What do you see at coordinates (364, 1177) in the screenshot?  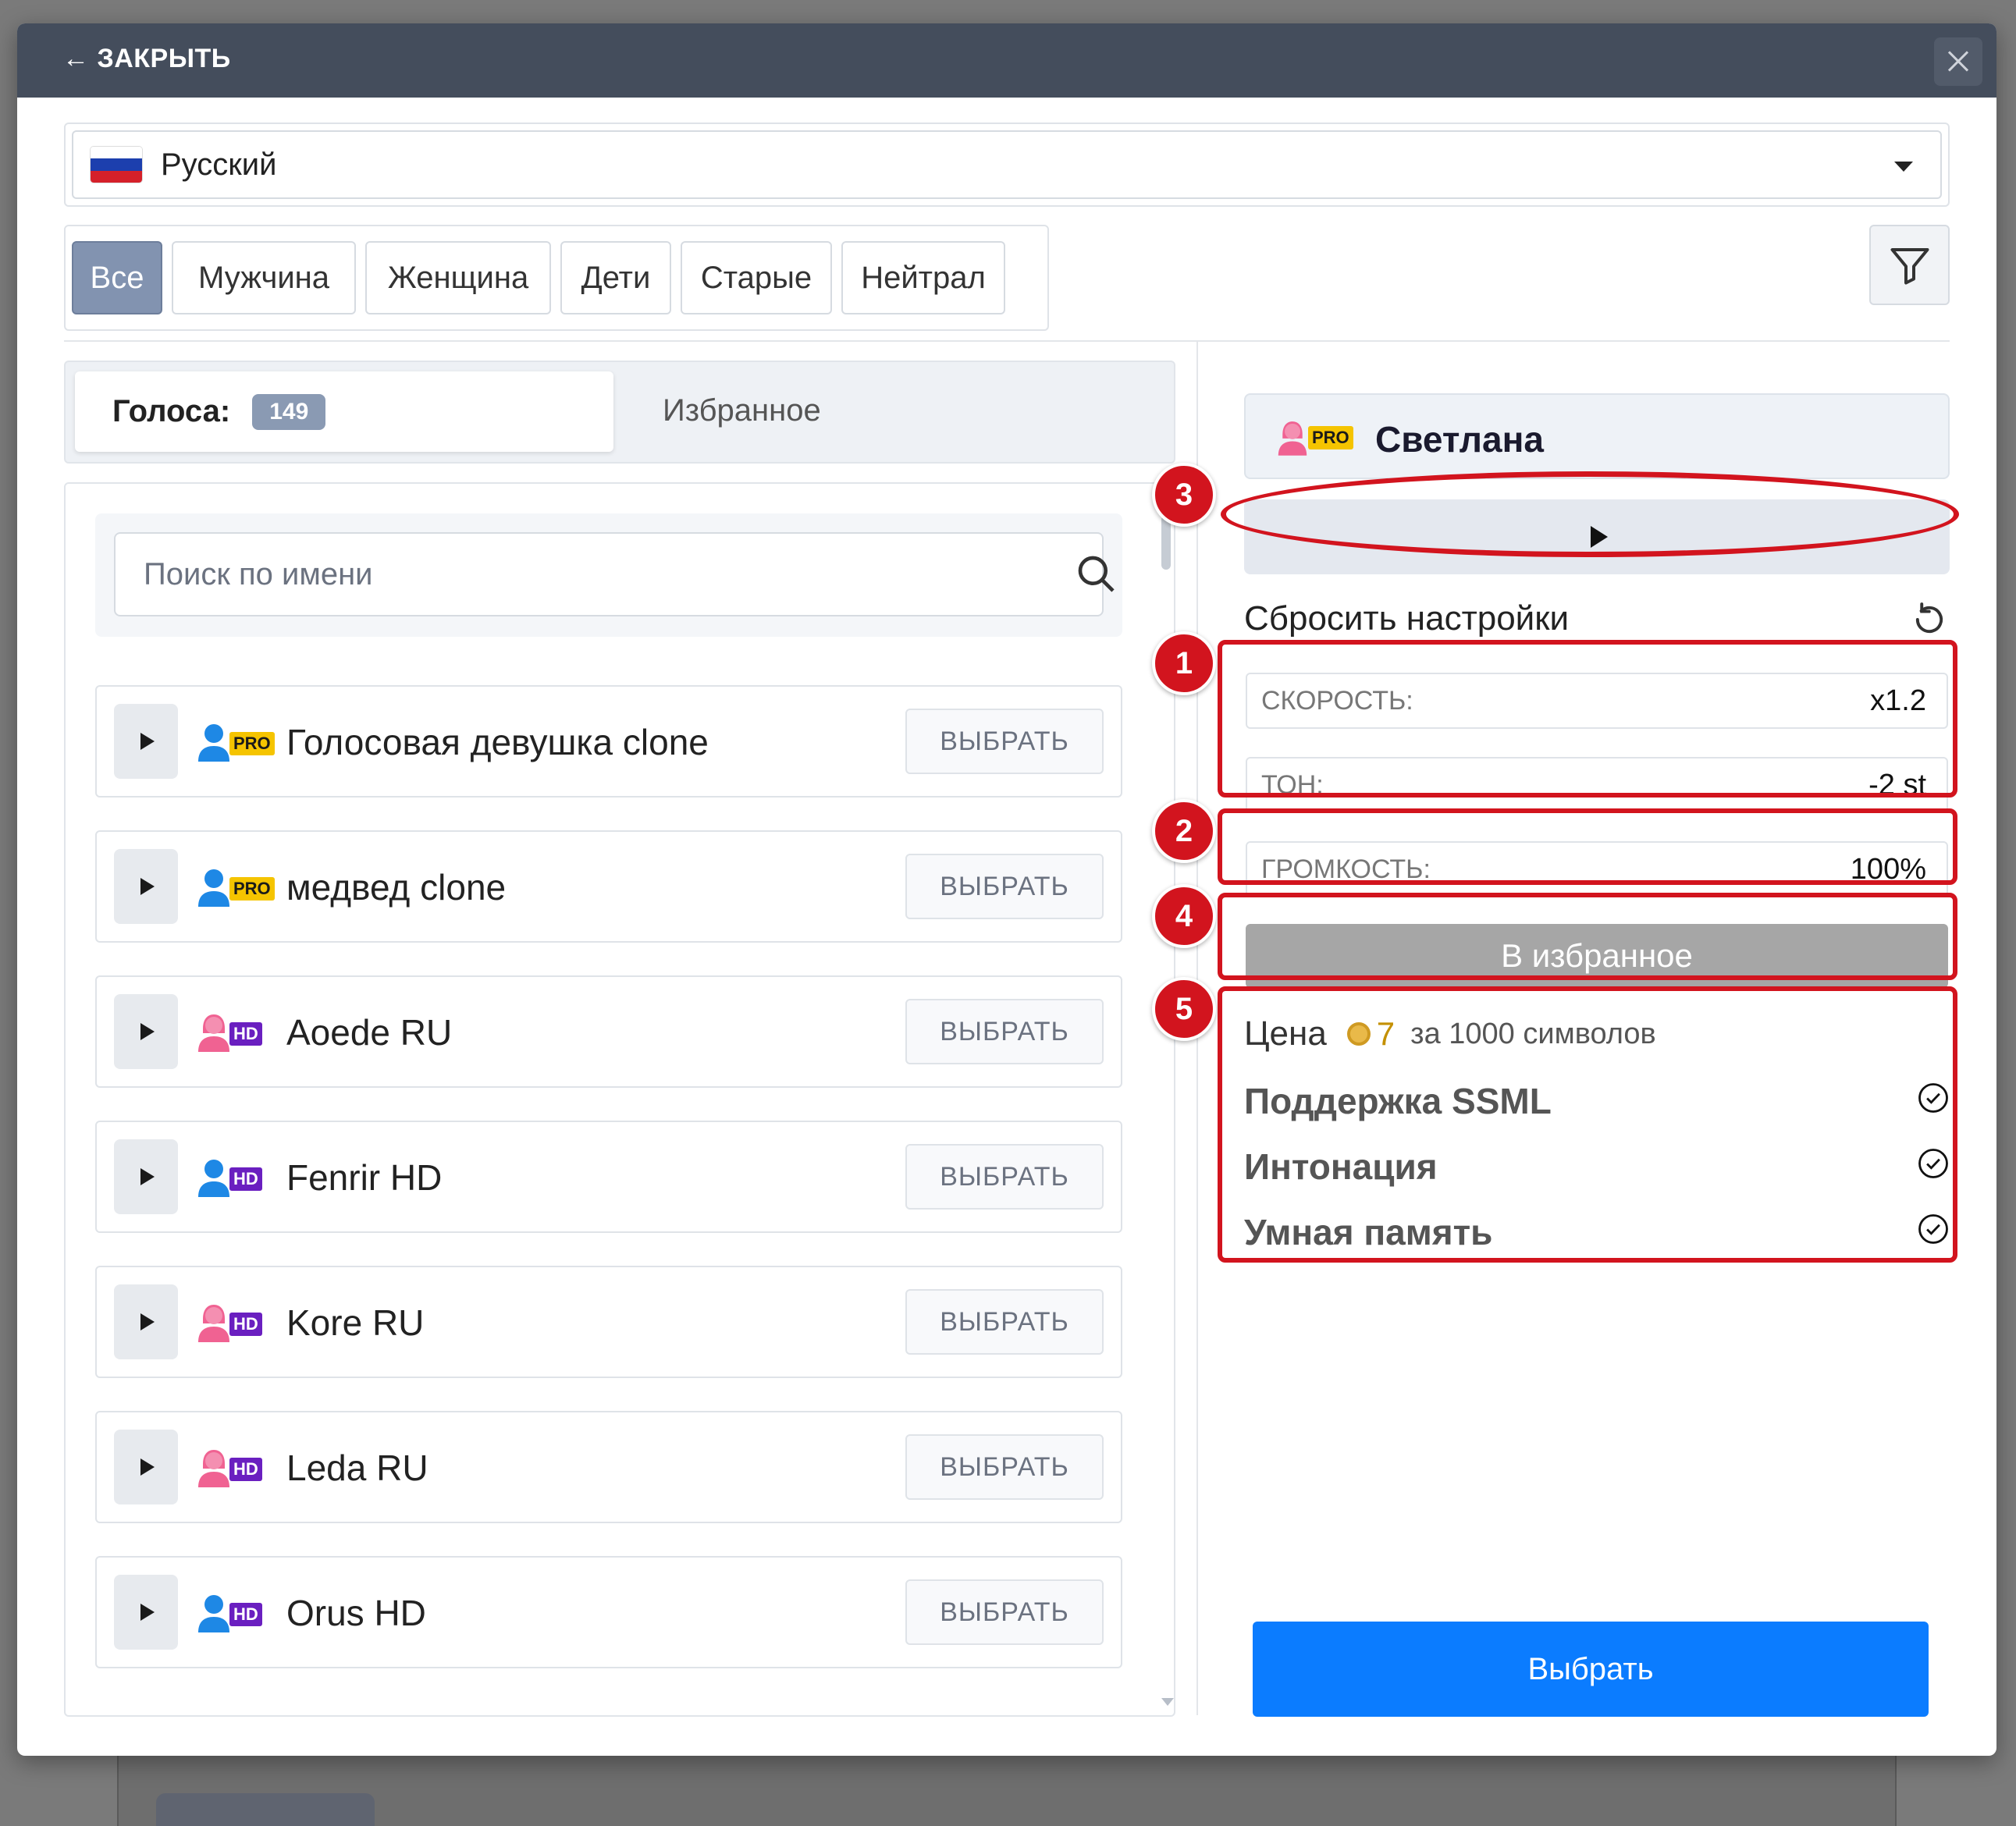 I see `voice-name: Fenrir HD` at bounding box center [364, 1177].